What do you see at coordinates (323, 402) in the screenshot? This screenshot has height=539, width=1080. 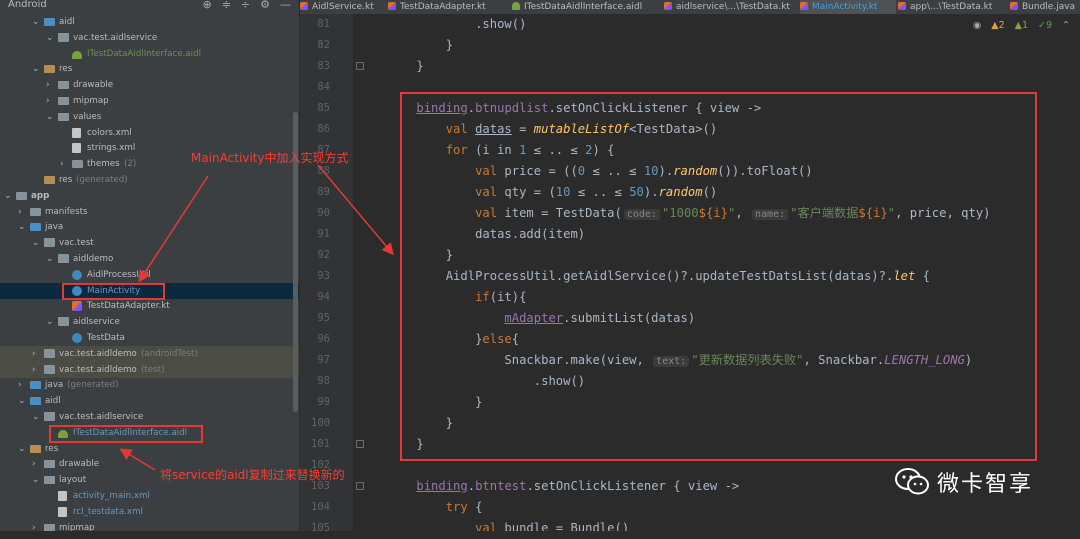 I see `line-number: 99` at bounding box center [323, 402].